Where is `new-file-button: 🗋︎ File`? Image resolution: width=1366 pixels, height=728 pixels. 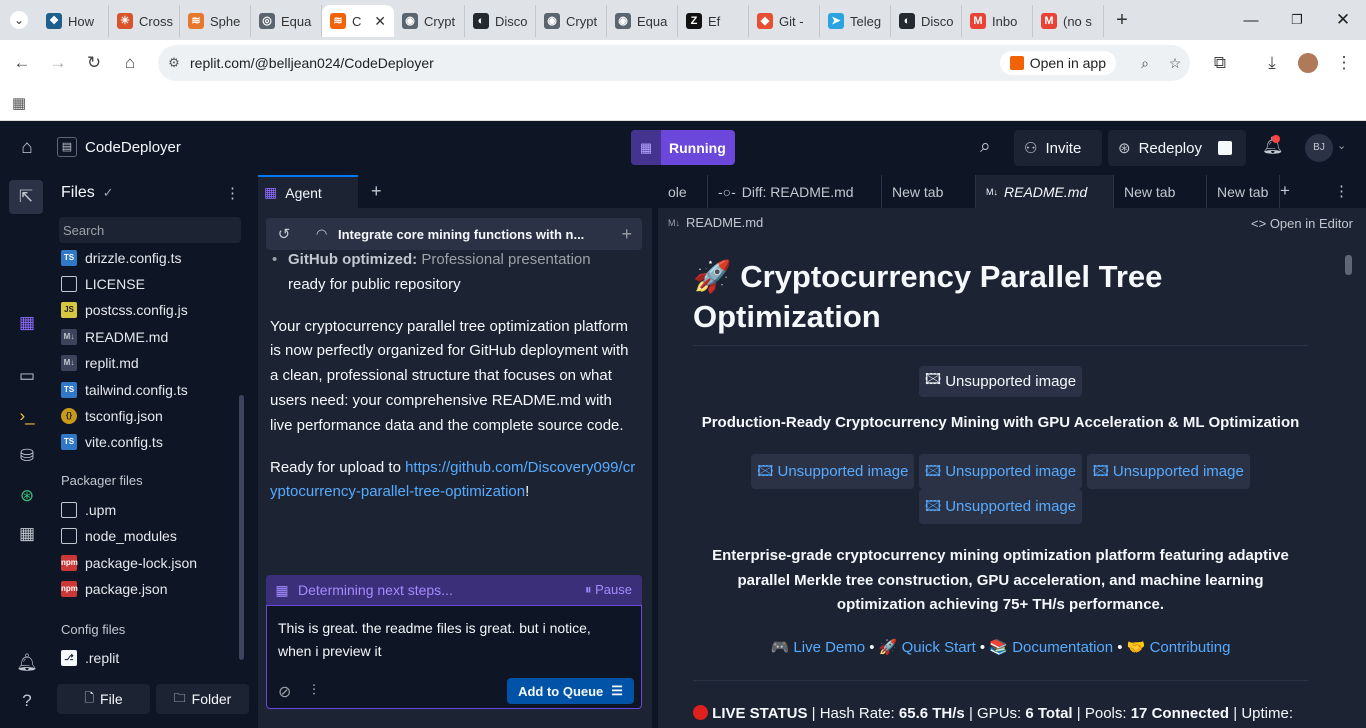
new-file-button: 🗋︎ File is located at coordinates (103, 699).